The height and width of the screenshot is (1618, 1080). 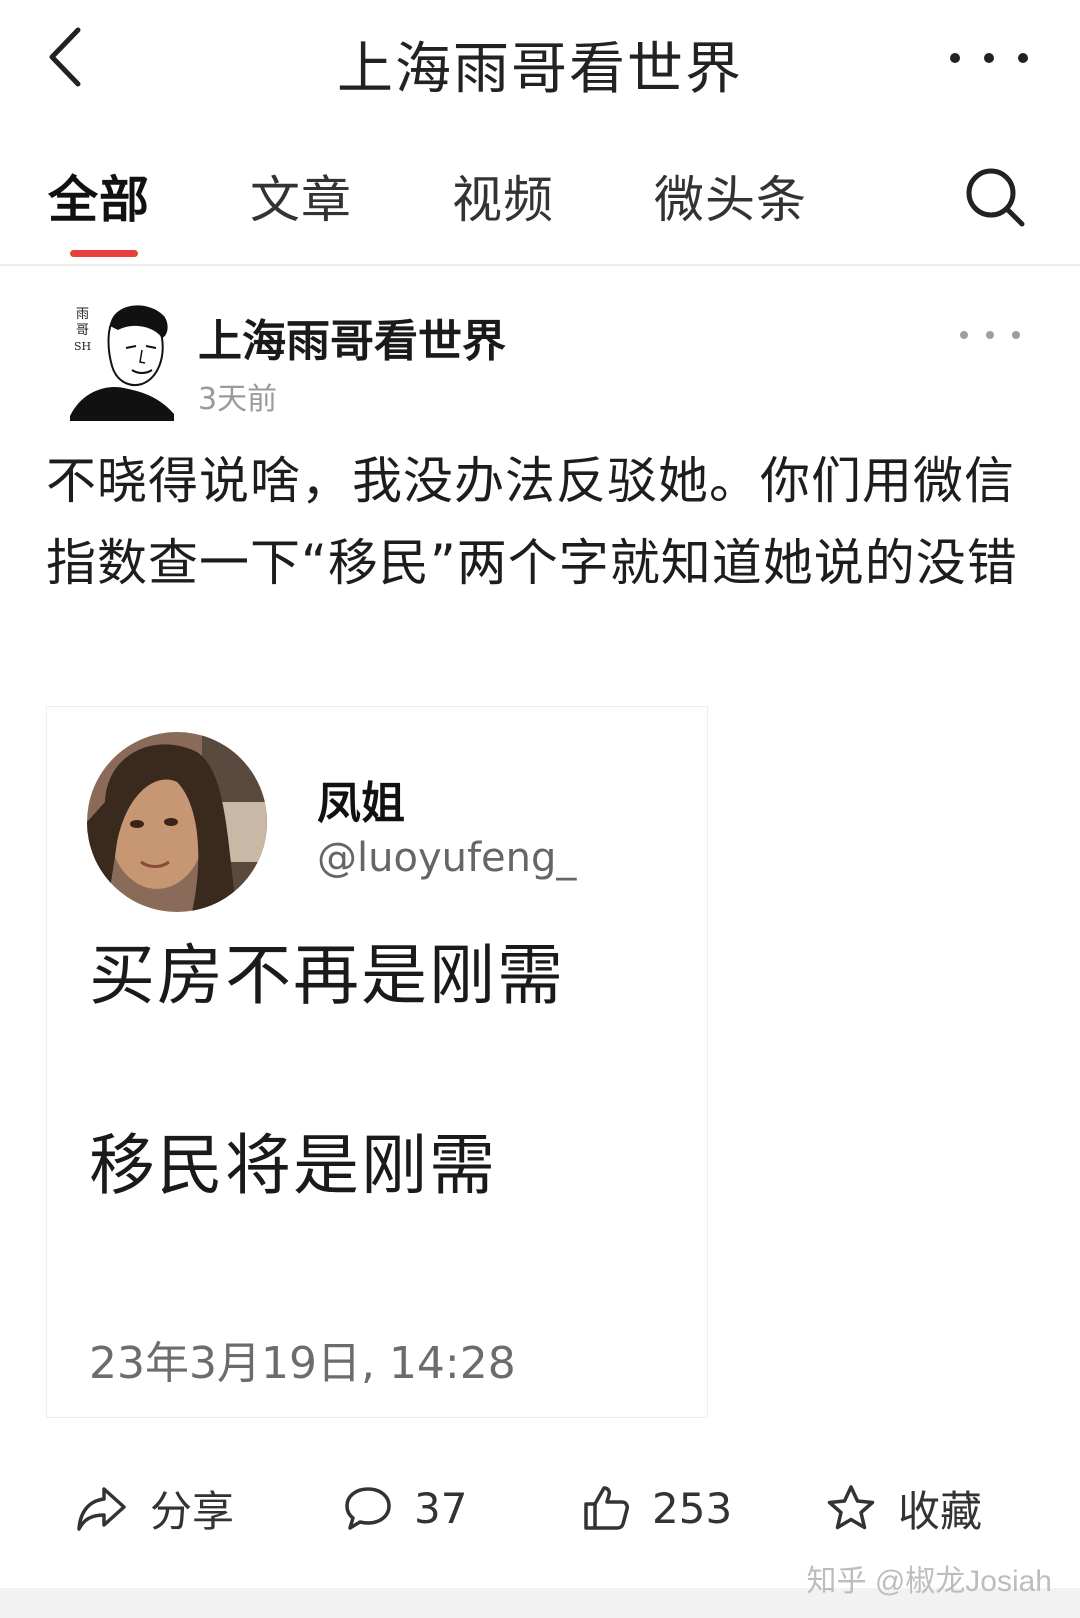 I want to click on svg-text: SH, so click(x=82, y=346).